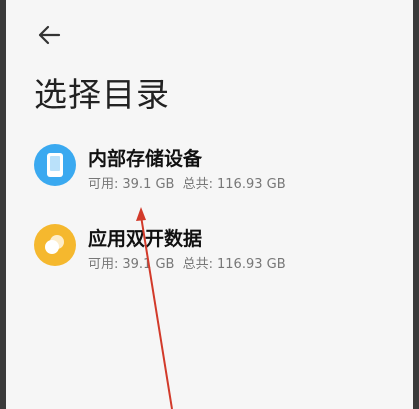 The width and height of the screenshot is (419, 409). What do you see at coordinates (102, 94) in the screenshot?
I see `page-title: 选择目录` at bounding box center [102, 94].